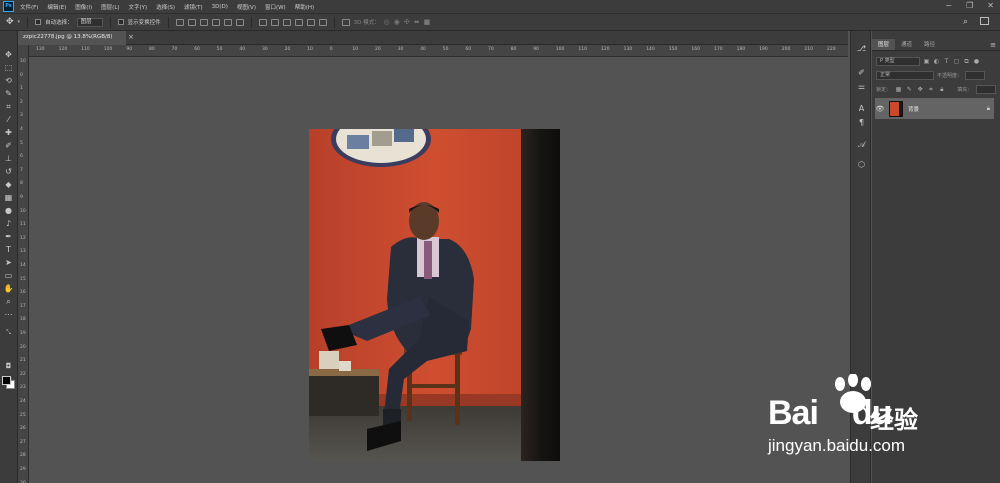 This screenshot has width=1000, height=483. I want to click on ruler-tick-label: 30, so click(265, 49).